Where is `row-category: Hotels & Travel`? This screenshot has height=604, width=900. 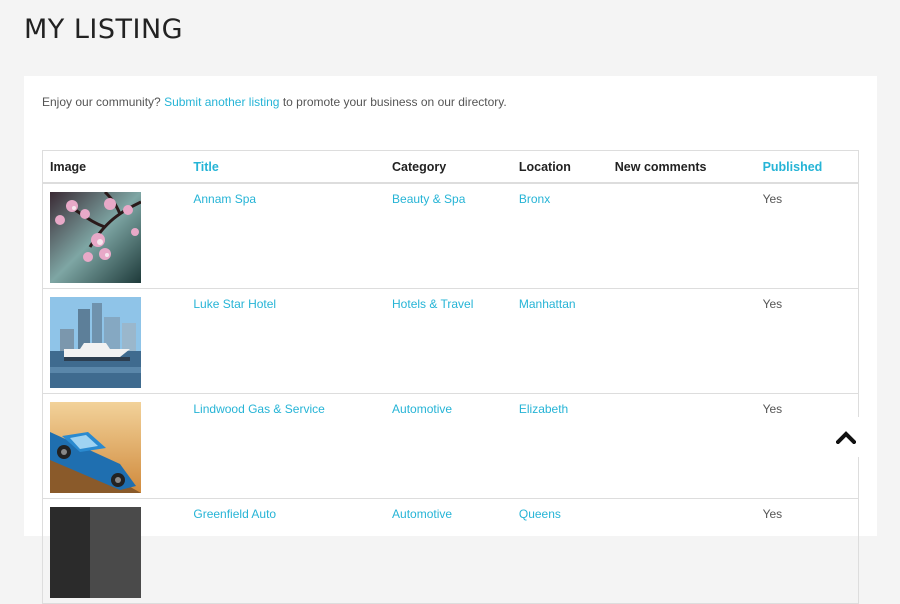
row-category: Hotels & Travel is located at coordinates (448, 341).